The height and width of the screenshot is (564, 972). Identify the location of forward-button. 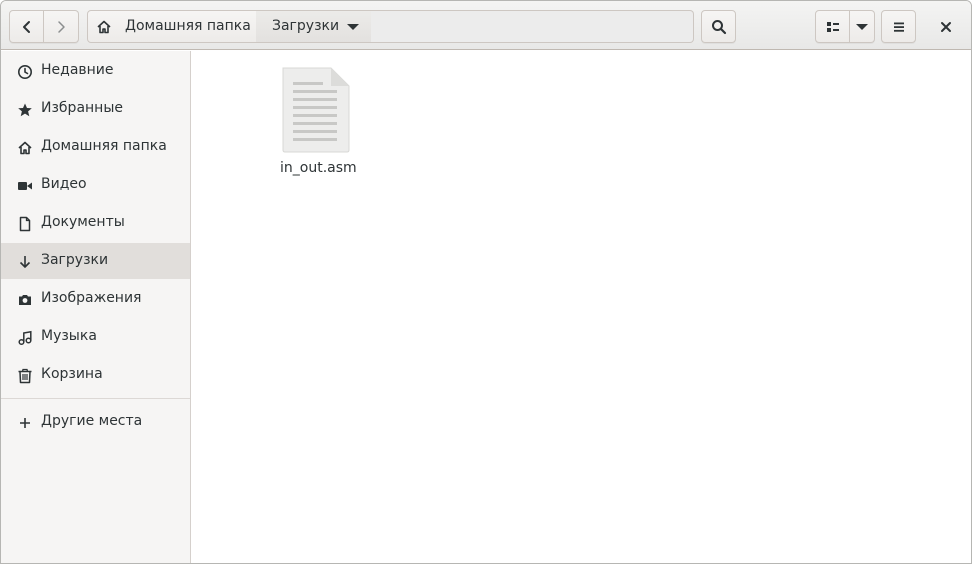
(61, 26).